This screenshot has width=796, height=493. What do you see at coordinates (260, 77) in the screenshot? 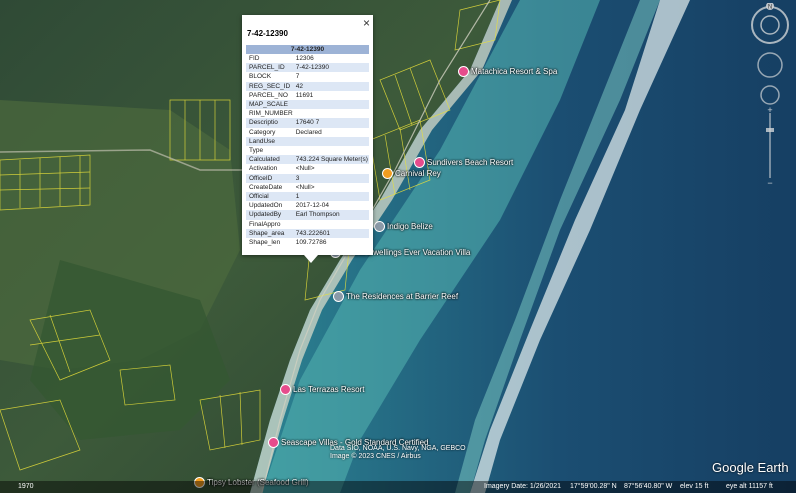
I see `attribute-name: BLOCK` at bounding box center [260, 77].